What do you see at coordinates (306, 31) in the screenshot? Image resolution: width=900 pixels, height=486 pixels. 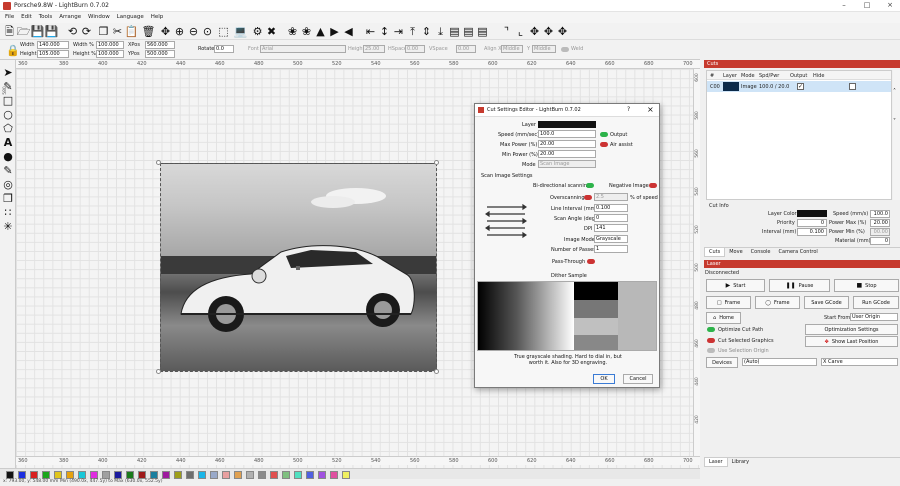 I see `ungroup-icon: ❀` at bounding box center [306, 31].